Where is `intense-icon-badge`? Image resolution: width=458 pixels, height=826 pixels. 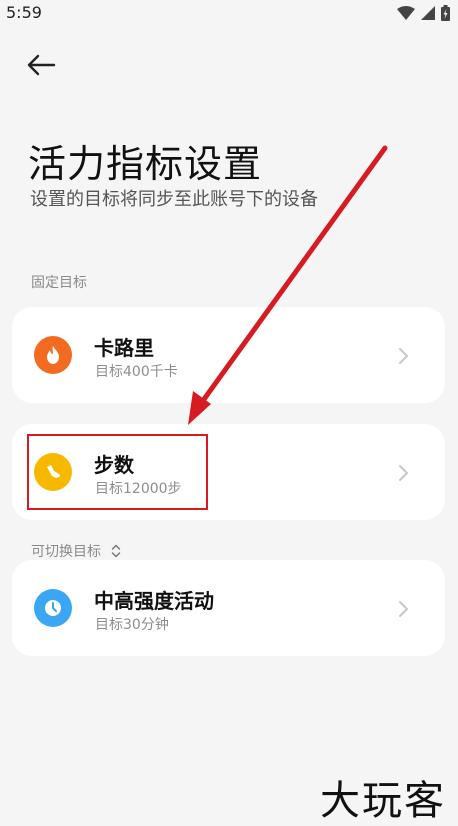
intense-icon-badge is located at coordinates (53, 608).